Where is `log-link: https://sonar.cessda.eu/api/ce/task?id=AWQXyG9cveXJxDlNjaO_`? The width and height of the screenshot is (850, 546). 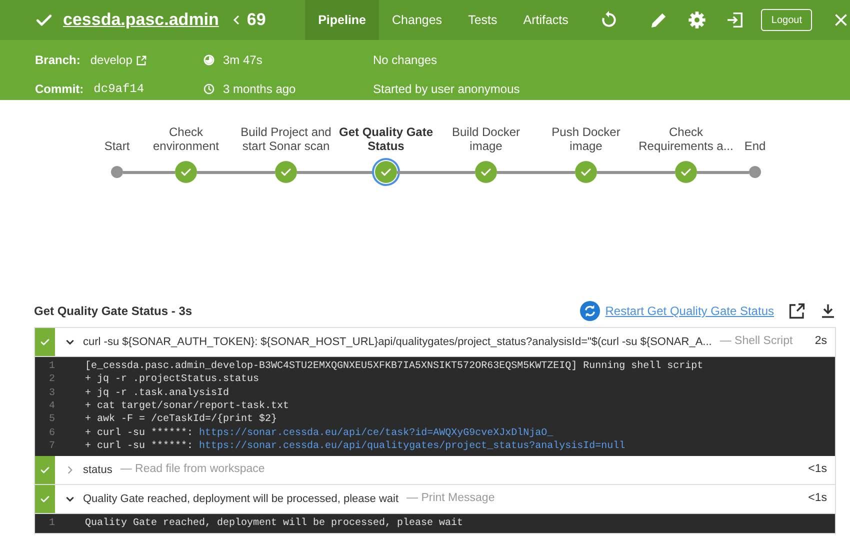
log-link: https://sonar.cessda.eu/api/ce/task?id=AWQXyG9cveXJxDlNjaO_ is located at coordinates (376, 433).